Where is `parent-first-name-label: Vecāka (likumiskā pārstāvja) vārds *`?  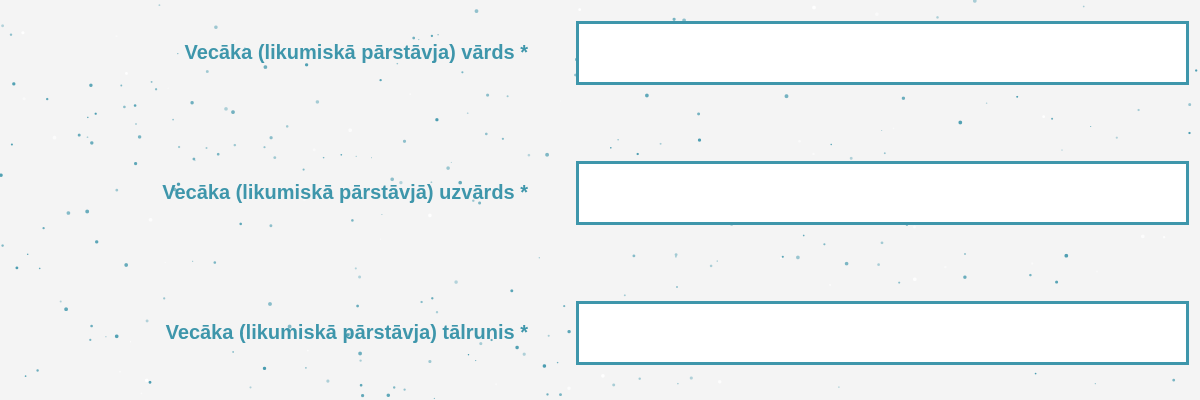 parent-first-name-label: Vecāka (likumiskā pārstāvja) vārds * is located at coordinates (356, 53).